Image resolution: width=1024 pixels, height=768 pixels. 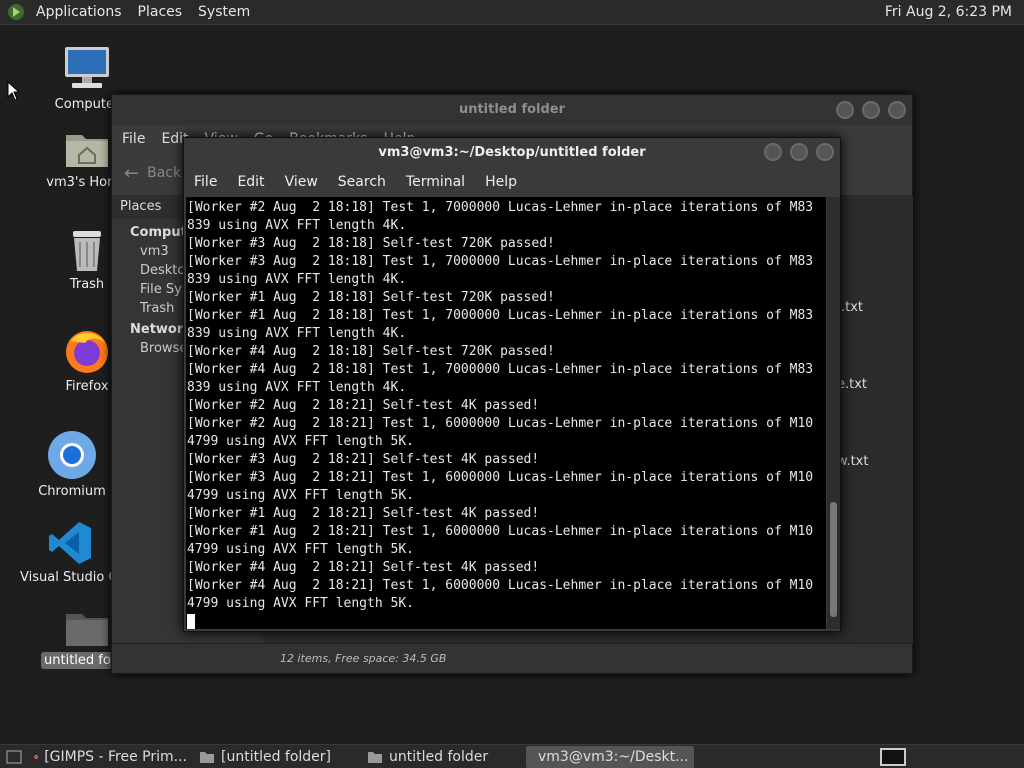 I want to click on back-button: Back, so click(x=164, y=173).